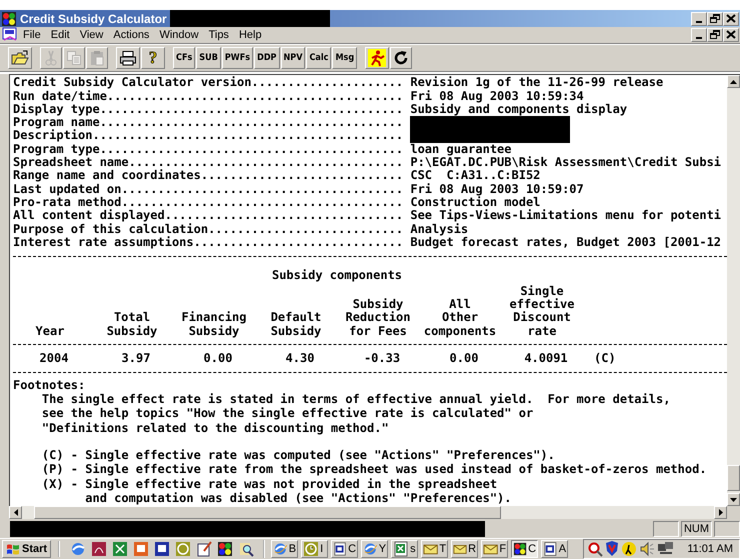  What do you see at coordinates (370, 549) in the screenshot?
I see `globe-icon` at bounding box center [370, 549].